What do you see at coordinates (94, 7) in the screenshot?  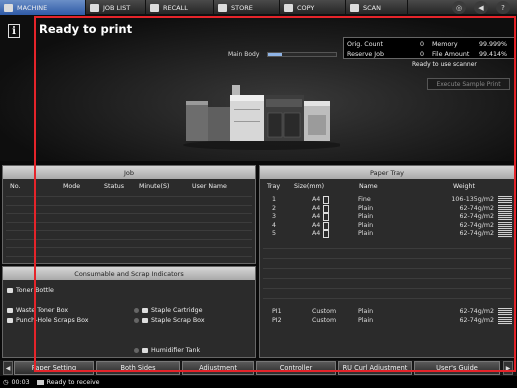 I see `job-list-icon` at bounding box center [94, 7].